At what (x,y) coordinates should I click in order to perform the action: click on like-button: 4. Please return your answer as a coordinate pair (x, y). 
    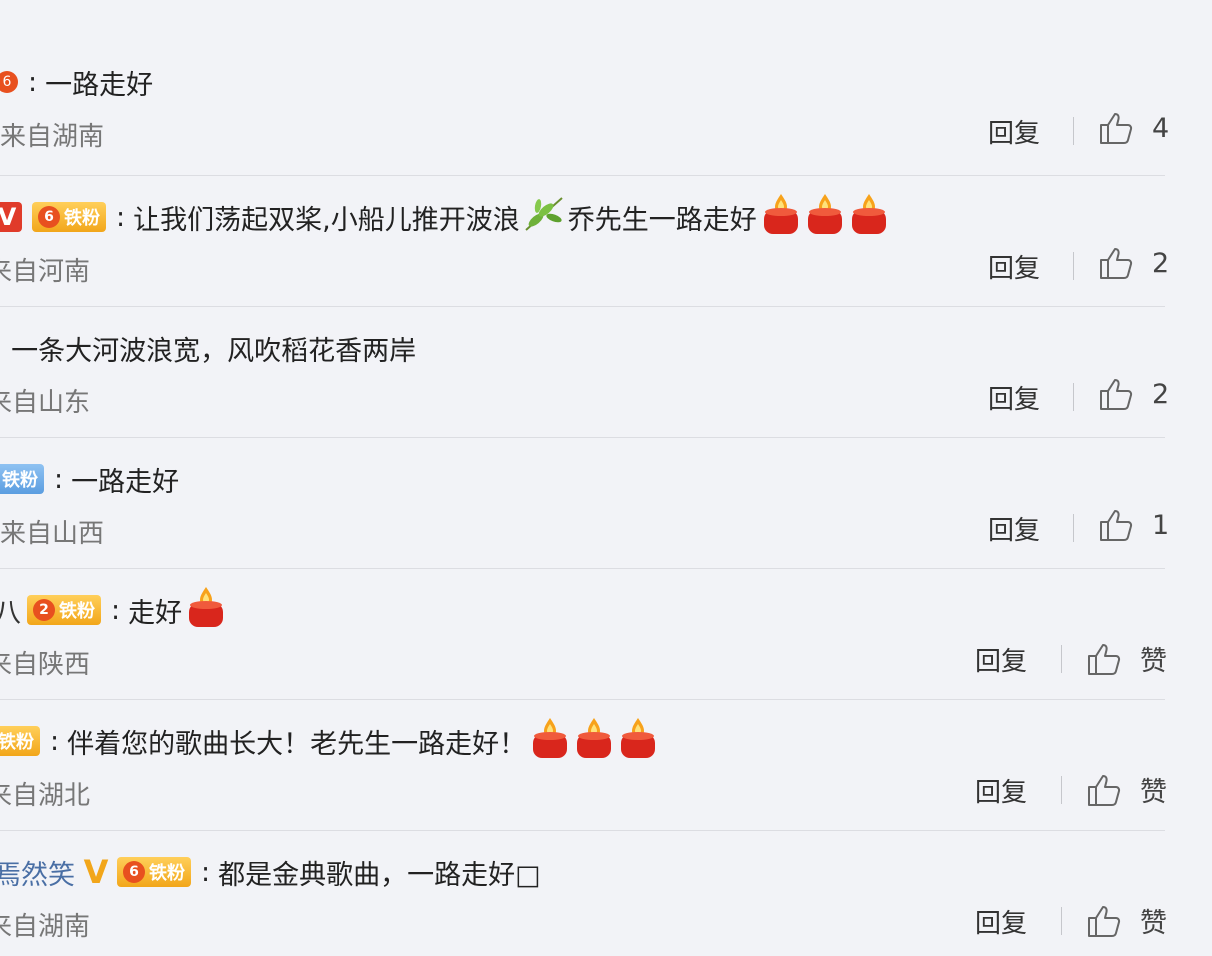
    Looking at the image, I should click on (1133, 128).